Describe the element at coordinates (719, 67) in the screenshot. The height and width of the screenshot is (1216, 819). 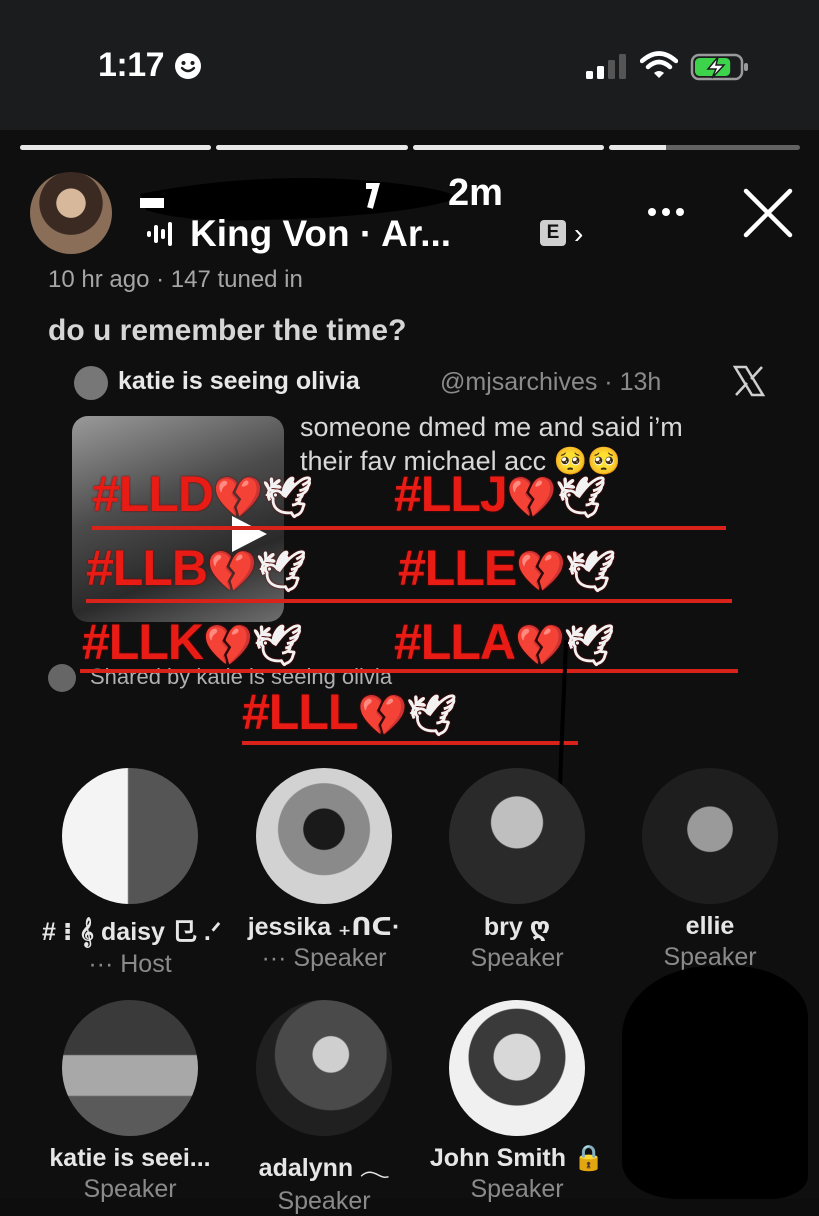
I see `battery-charging-icon` at that location.